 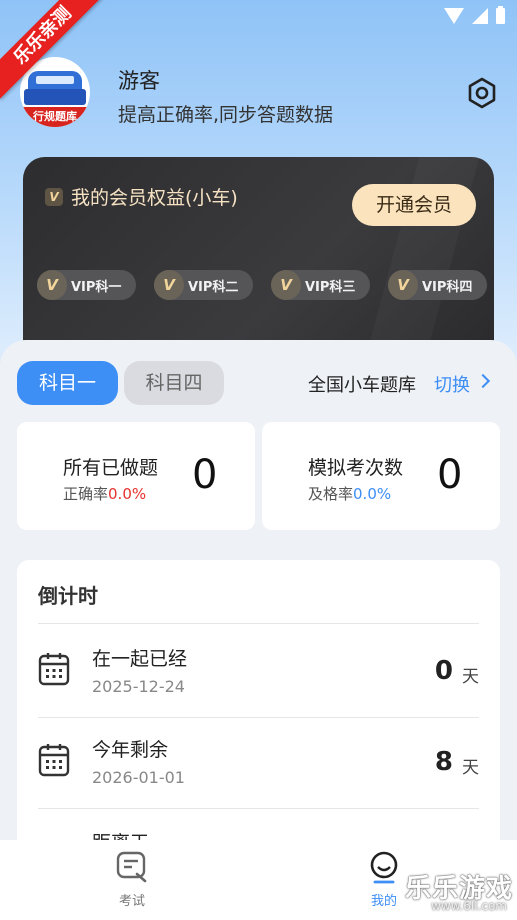 What do you see at coordinates (454, 16) in the screenshot?
I see `wifi-icon` at bounding box center [454, 16].